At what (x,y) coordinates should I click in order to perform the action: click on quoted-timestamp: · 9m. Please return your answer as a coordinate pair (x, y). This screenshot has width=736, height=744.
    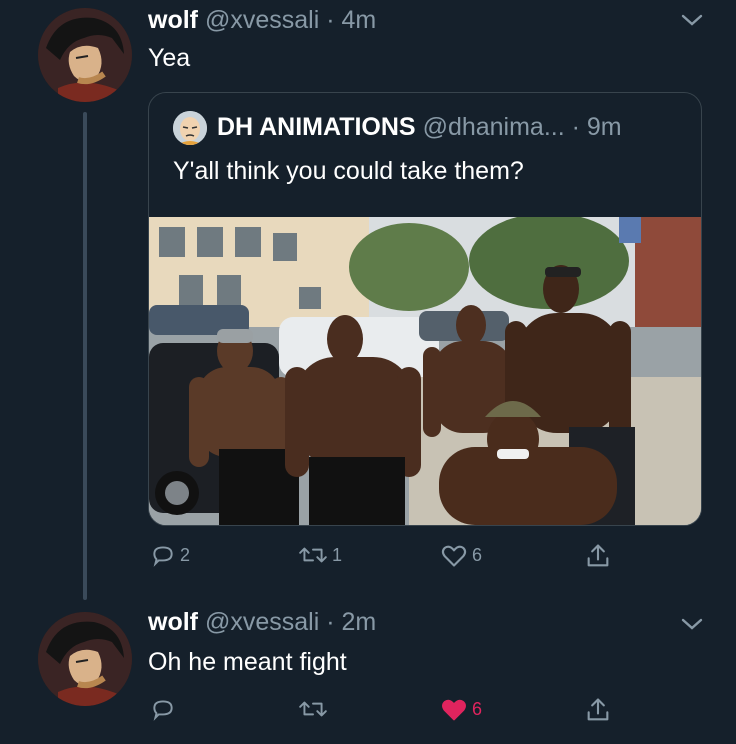
    Looking at the image, I should click on (597, 127).